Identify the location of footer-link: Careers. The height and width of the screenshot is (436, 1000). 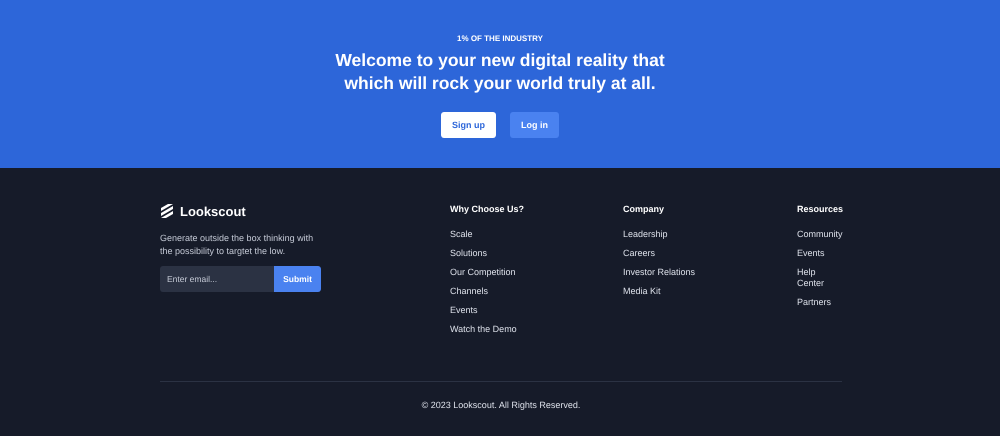
(710, 253).